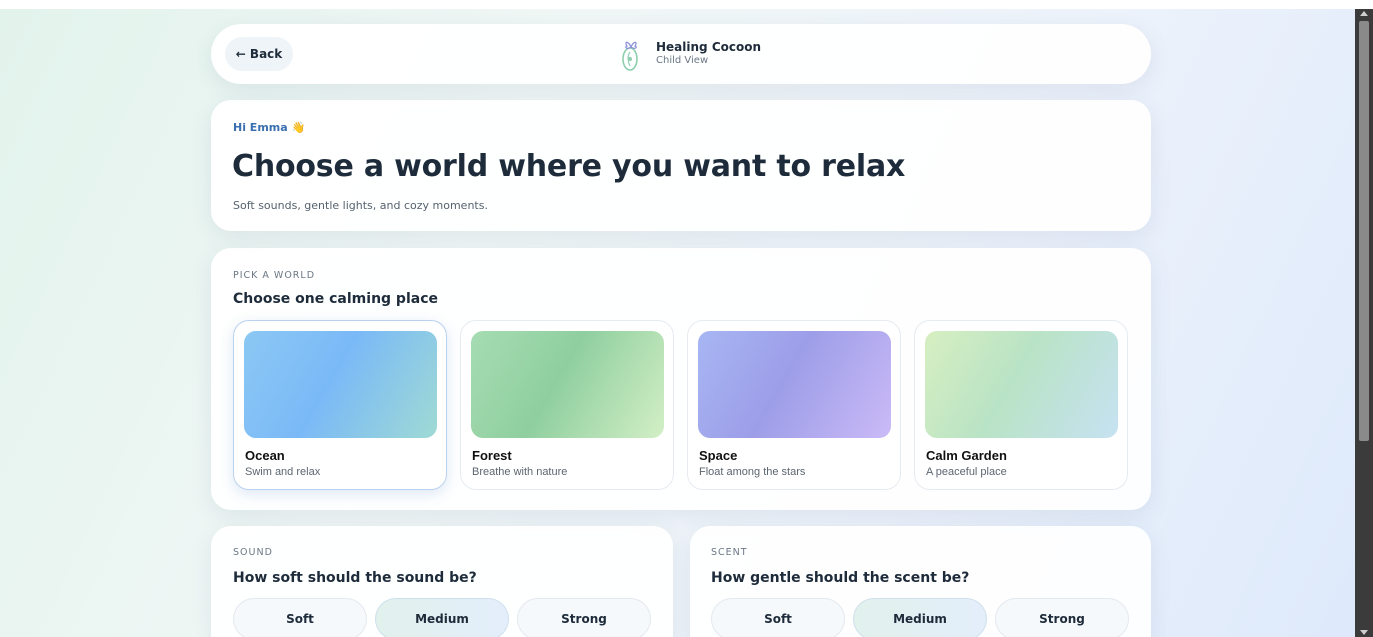 This screenshot has height=637, width=1373. I want to click on world-card-ocean: Ocean Swim and relax, so click(340, 405).